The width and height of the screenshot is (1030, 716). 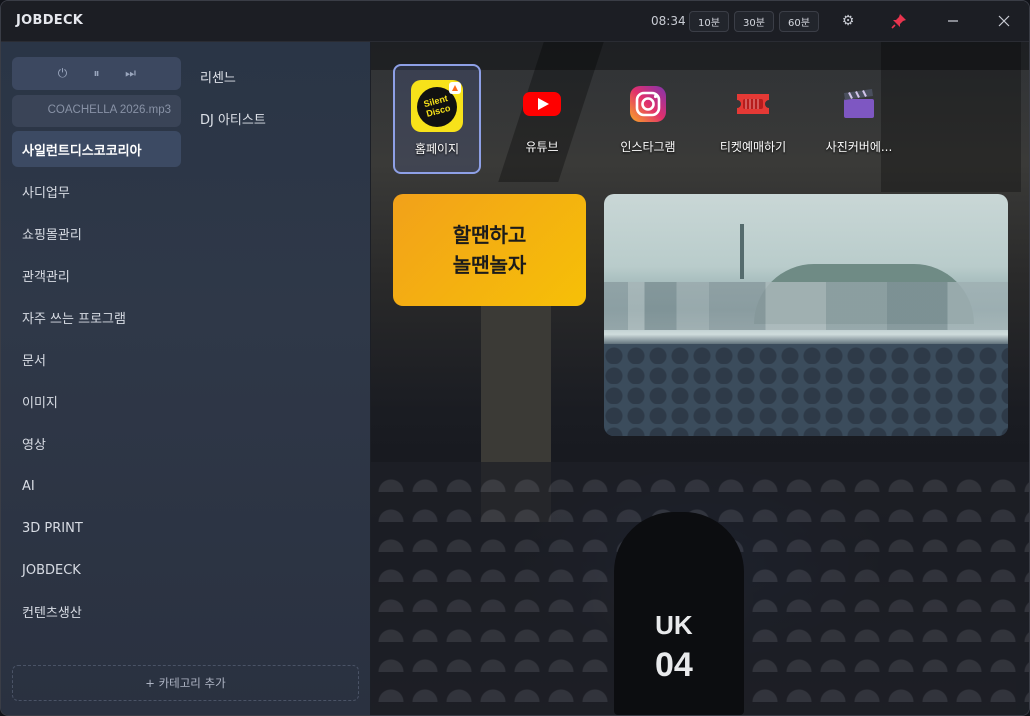 What do you see at coordinates (233, 118) in the screenshot?
I see `subcategory-dj-artist: DJ 아티스트` at bounding box center [233, 118].